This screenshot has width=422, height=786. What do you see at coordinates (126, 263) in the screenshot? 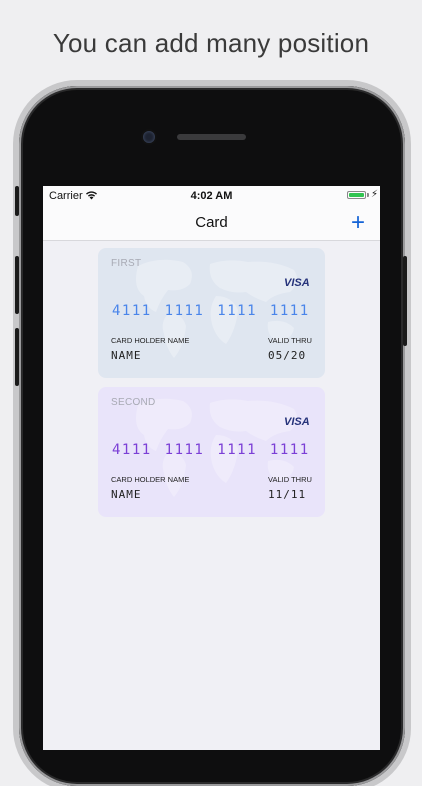
I see `card-name: FIRST` at bounding box center [126, 263].